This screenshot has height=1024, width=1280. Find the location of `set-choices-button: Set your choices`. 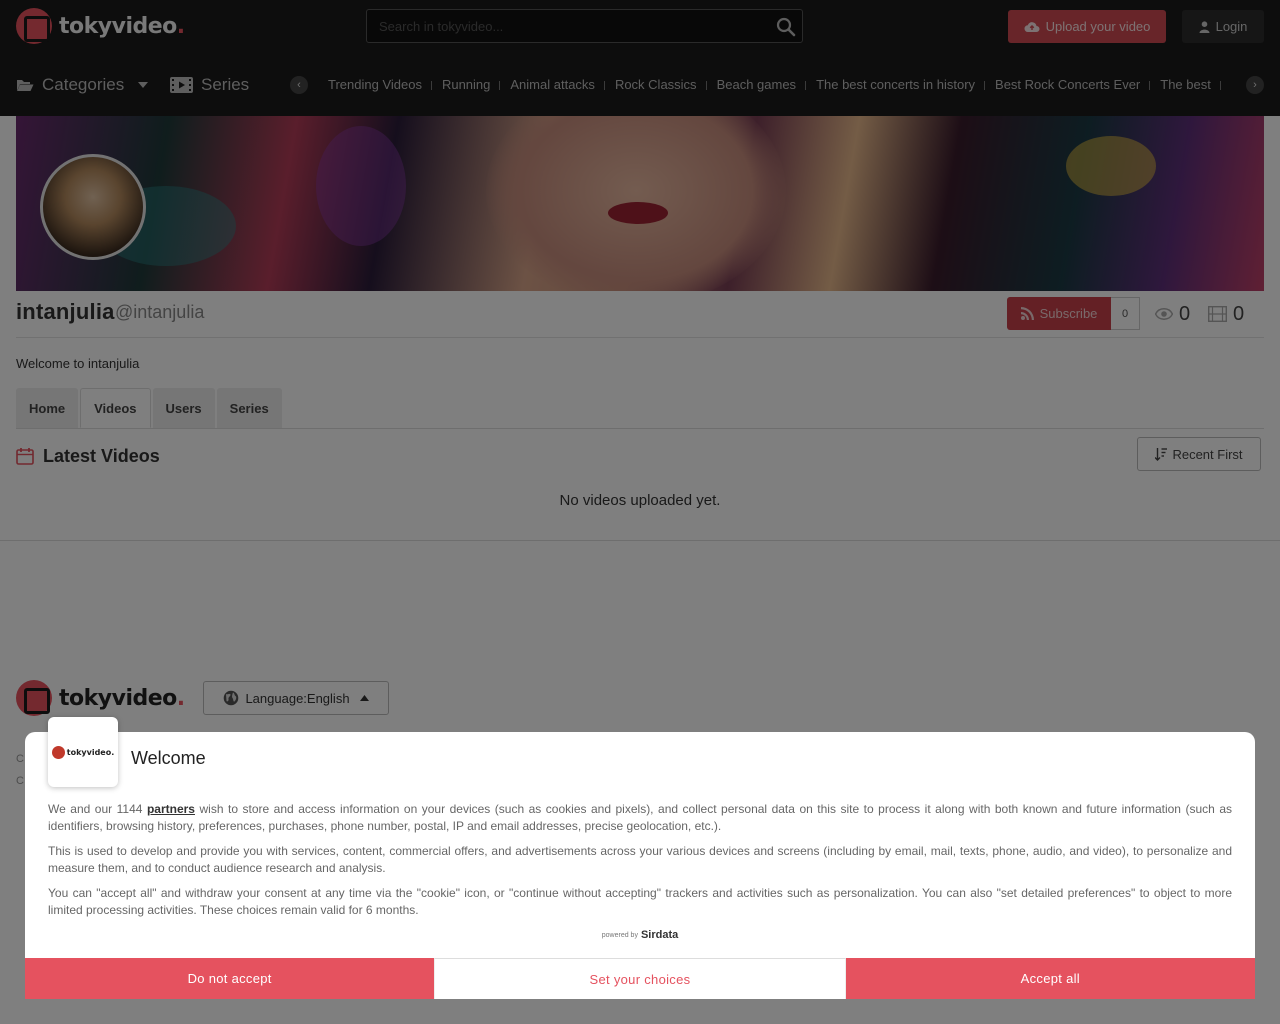

set-choices-button: Set your choices is located at coordinates (640, 978).